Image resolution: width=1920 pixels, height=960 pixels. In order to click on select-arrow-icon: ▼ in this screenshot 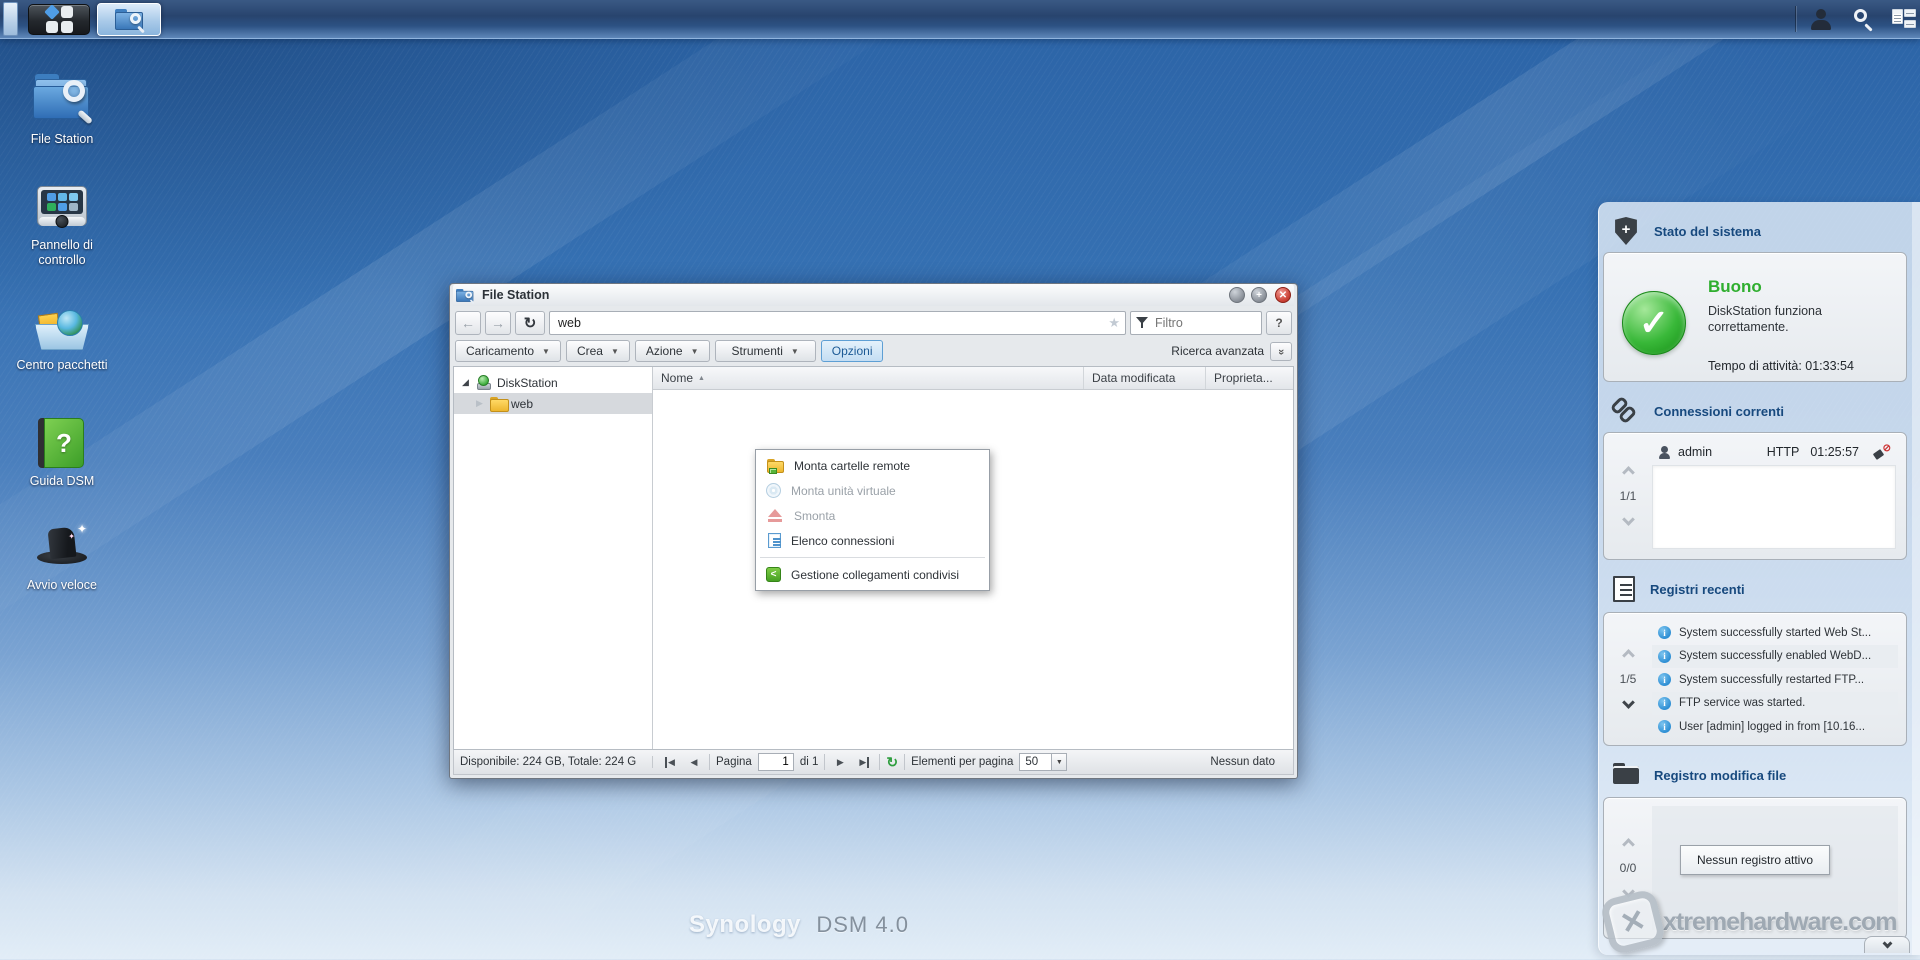, I will do `click(1059, 762)`.